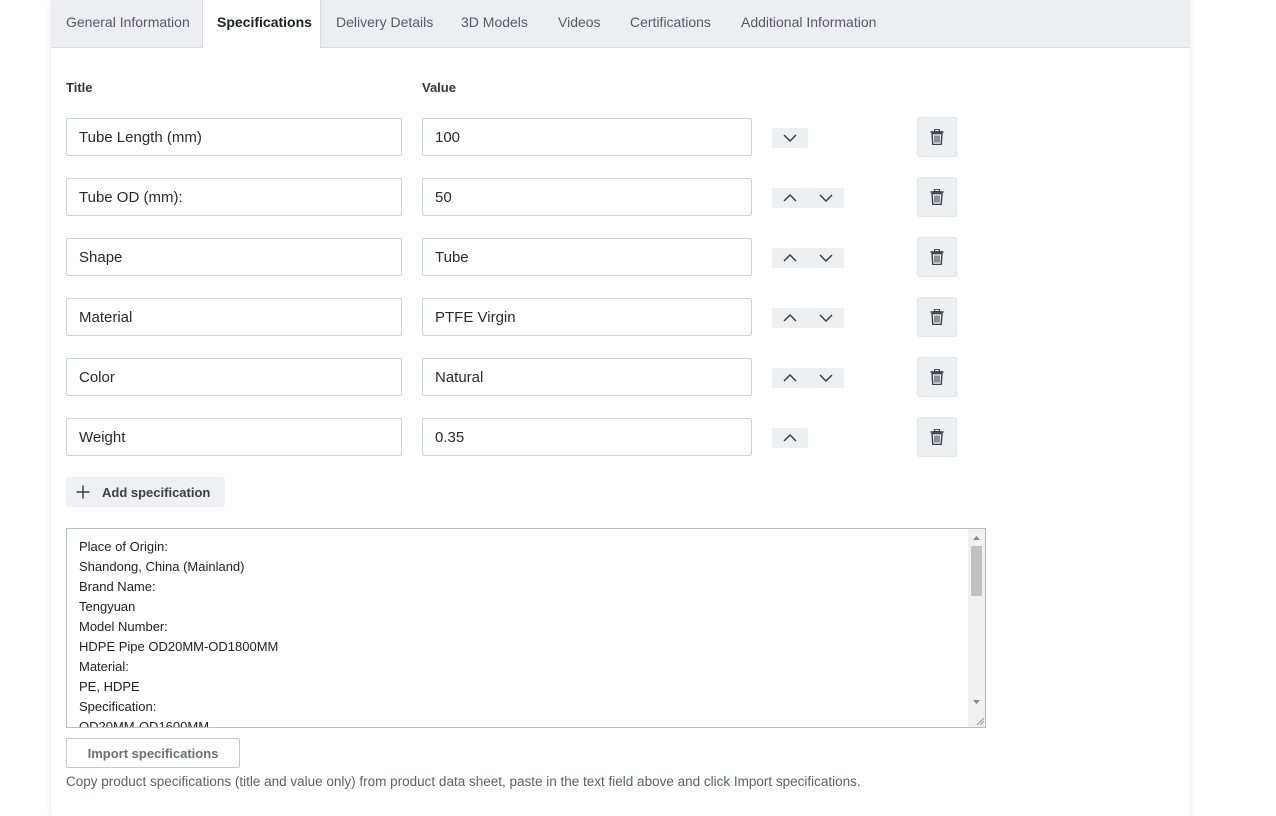  I want to click on tab-videos: Videos, so click(579, 23).